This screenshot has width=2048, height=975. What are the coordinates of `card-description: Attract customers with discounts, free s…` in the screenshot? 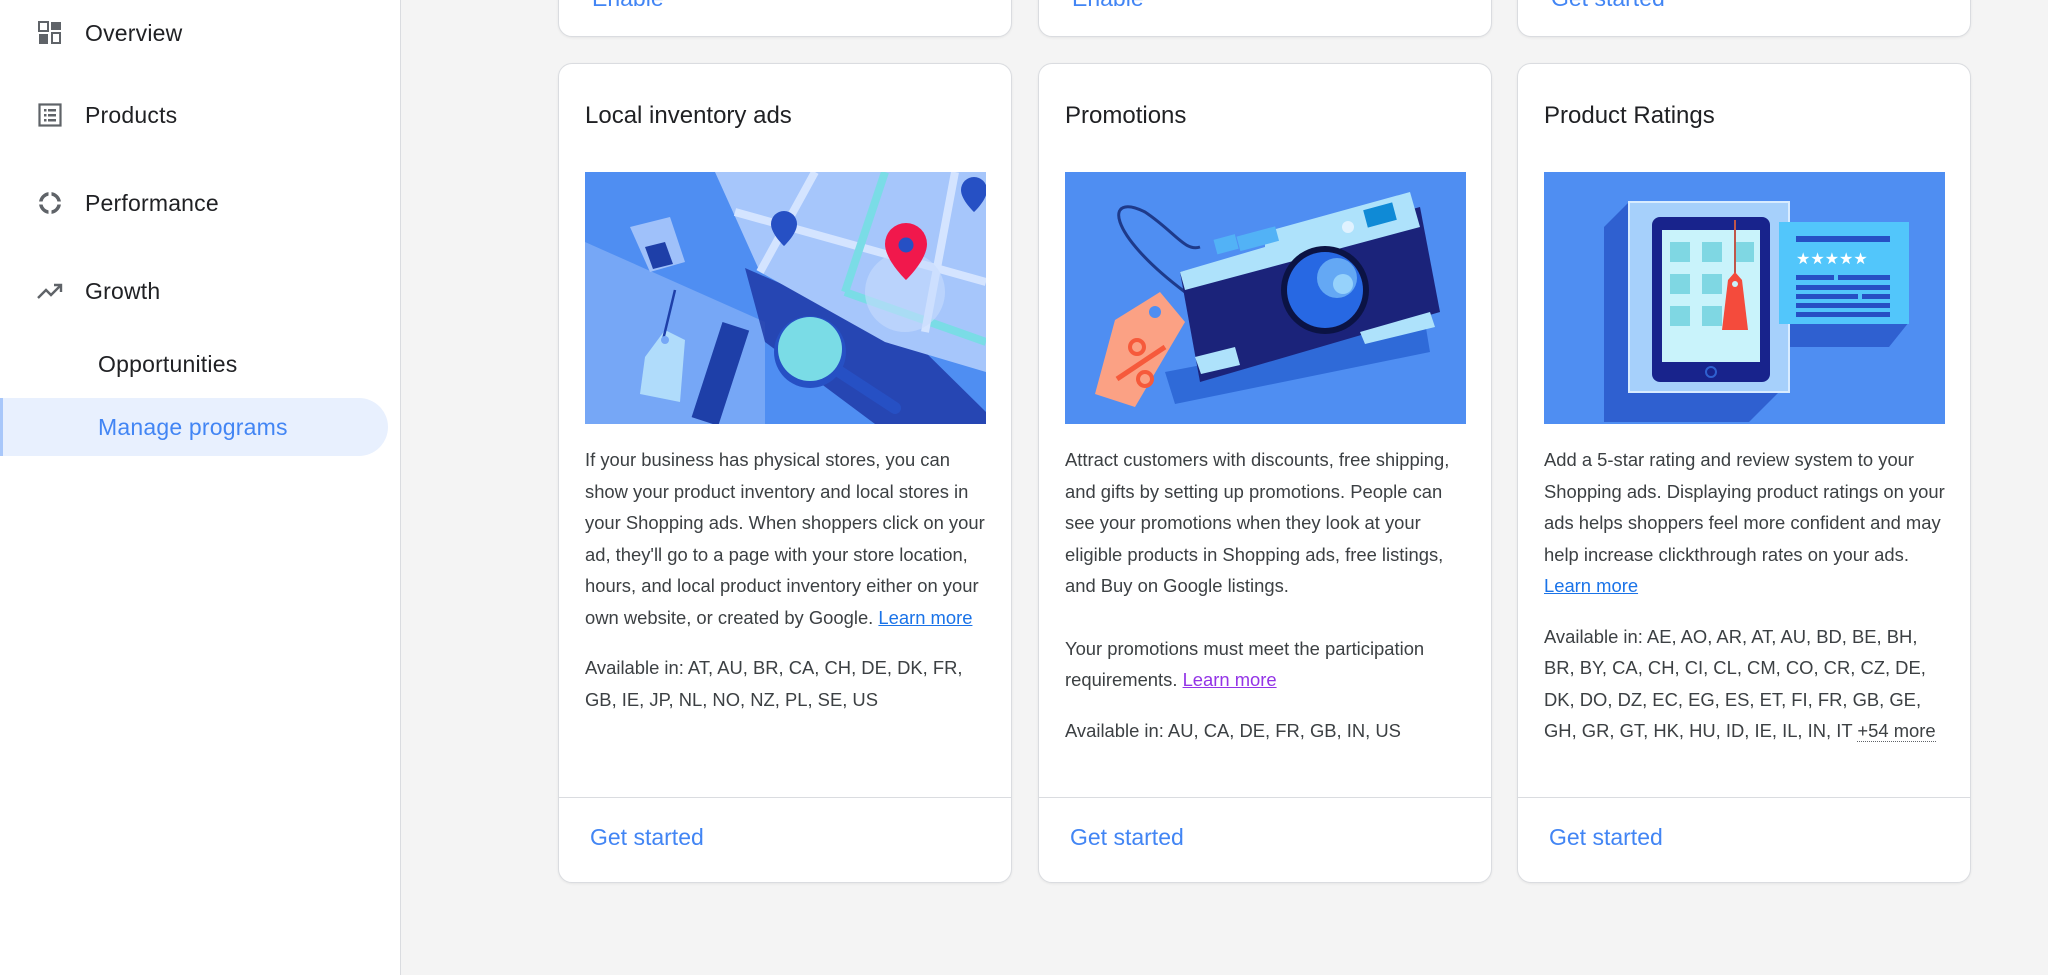 It's located at (1257, 522).